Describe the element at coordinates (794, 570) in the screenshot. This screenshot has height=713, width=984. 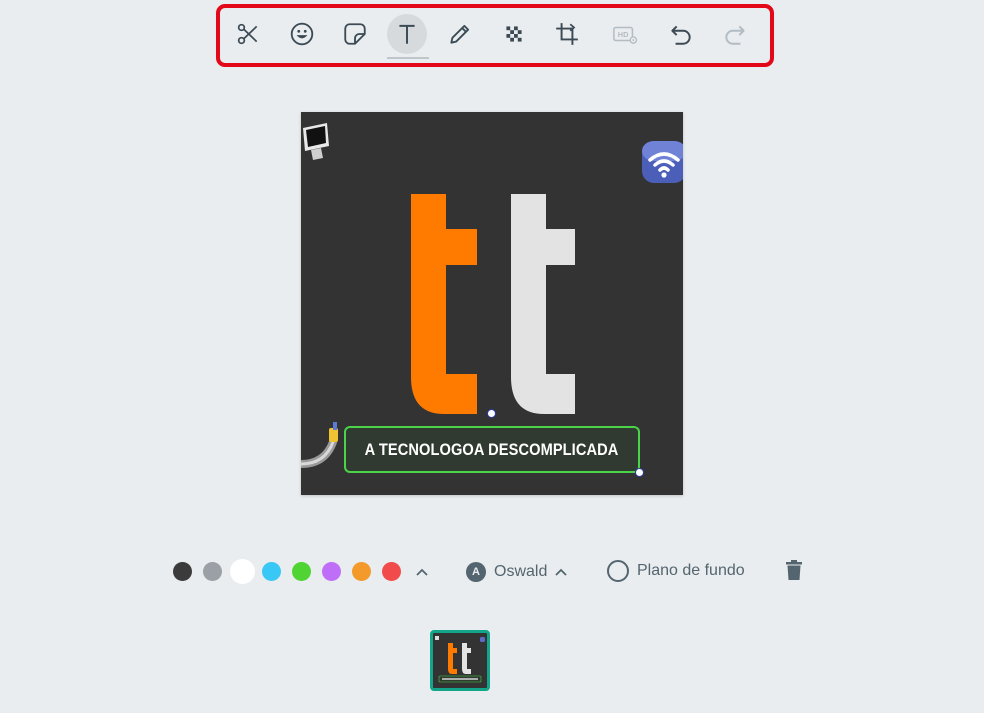
I see `trash-icon` at that location.